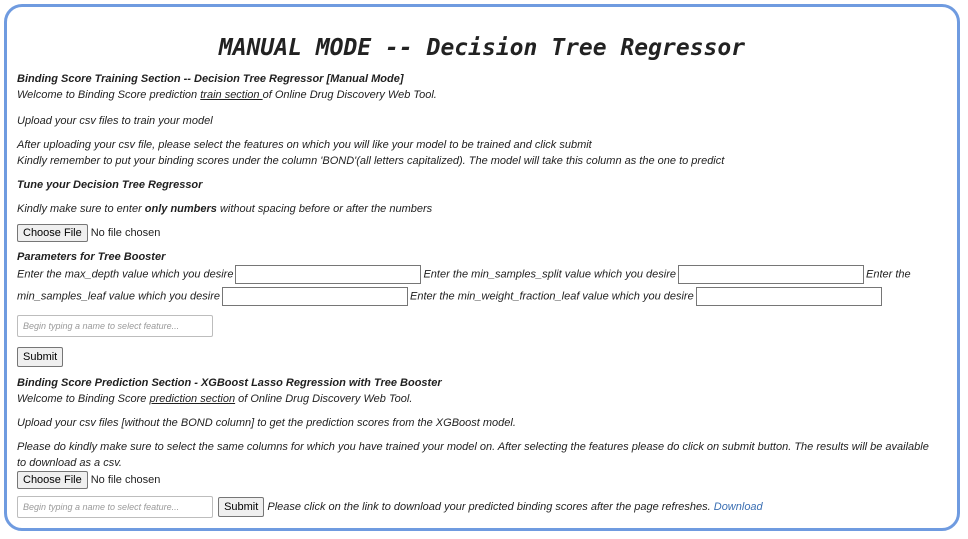 This screenshot has height=539, width=968. Describe the element at coordinates (888, 274) in the screenshot. I see `min-samples-leaf-prefix: Enter the` at that location.